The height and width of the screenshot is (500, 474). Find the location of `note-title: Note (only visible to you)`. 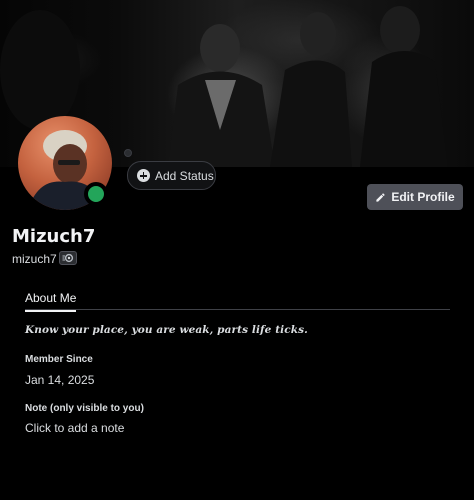

note-title: Note (only visible to you) is located at coordinates (84, 408).